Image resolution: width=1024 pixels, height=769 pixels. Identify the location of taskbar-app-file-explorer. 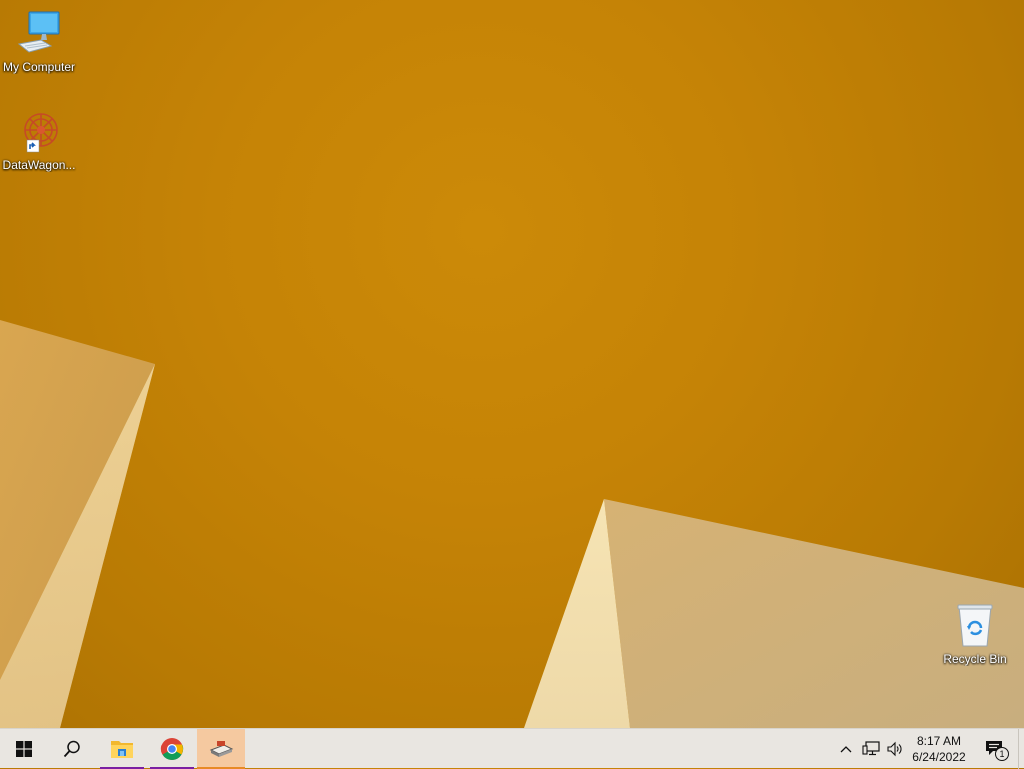
(122, 749).